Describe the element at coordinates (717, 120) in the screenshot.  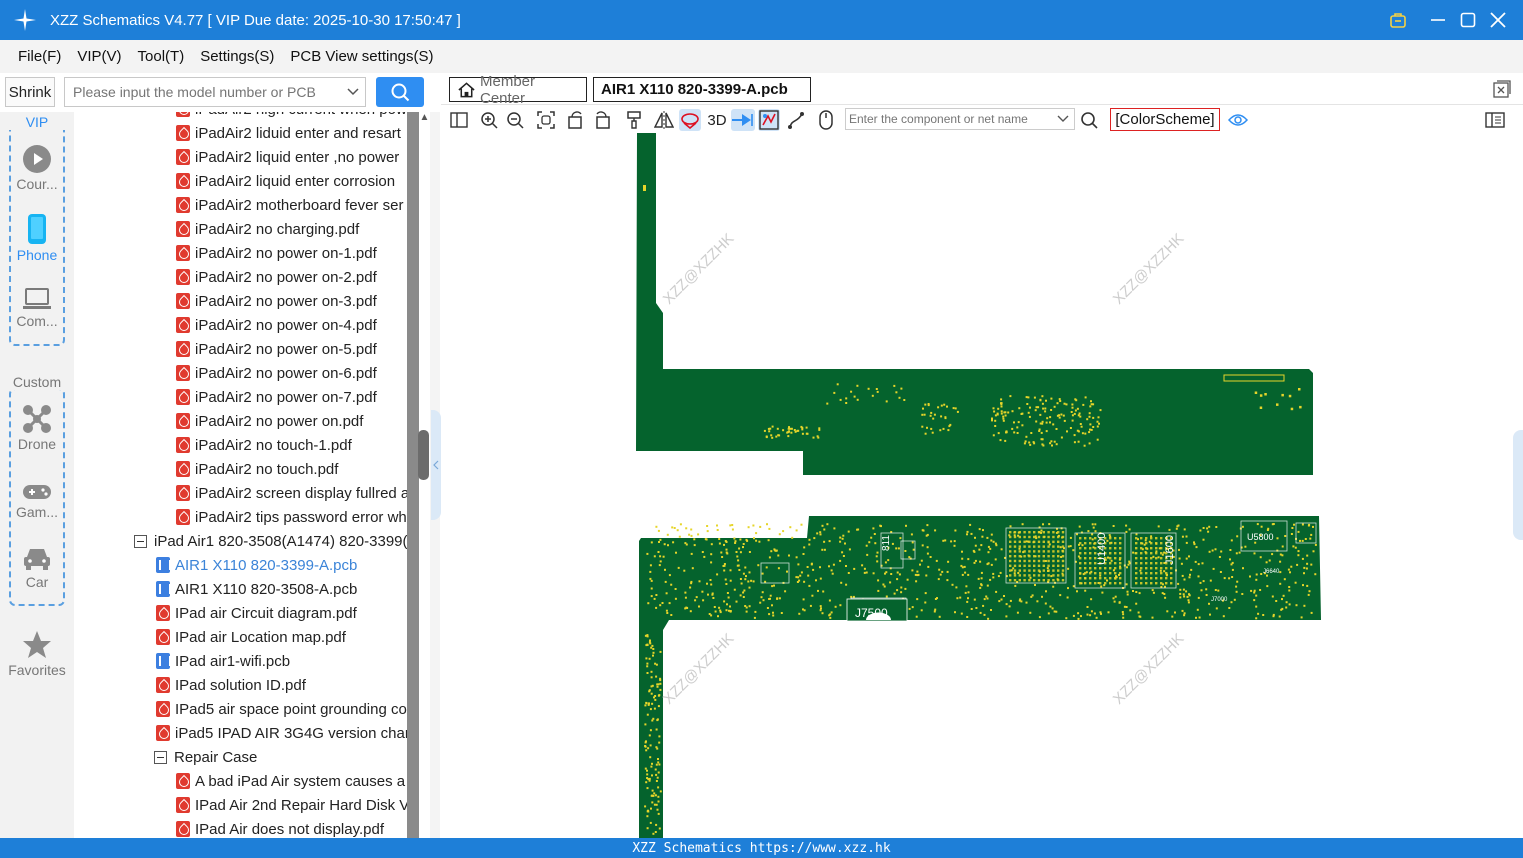
I see `3d-view-button: 3D` at that location.